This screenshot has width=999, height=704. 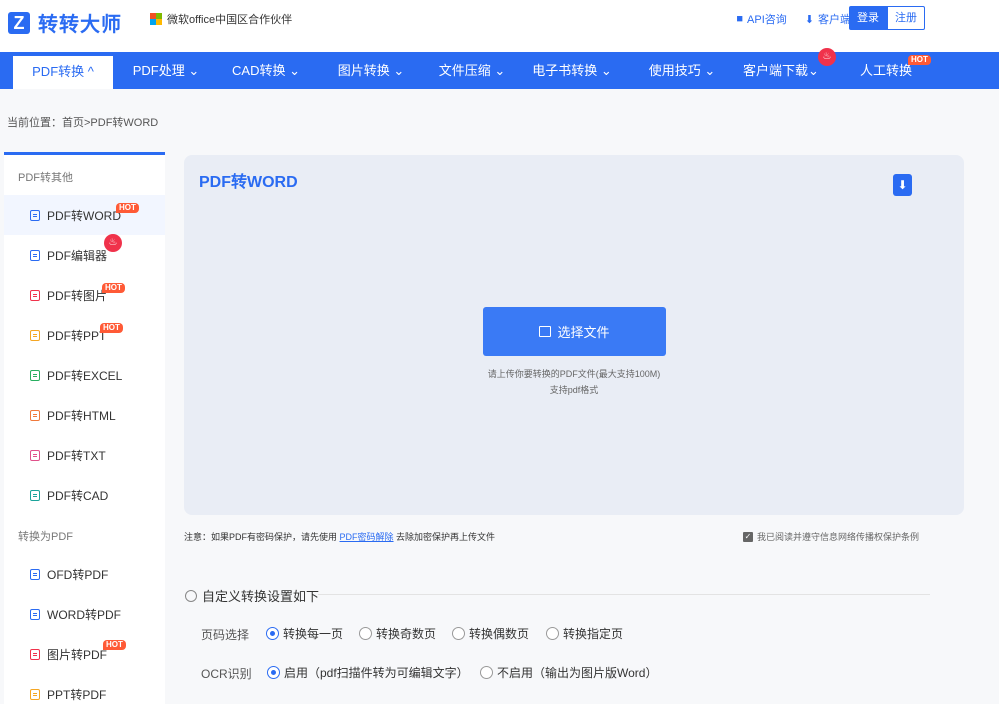 I want to click on txt-file-icon, so click(x=35, y=455).